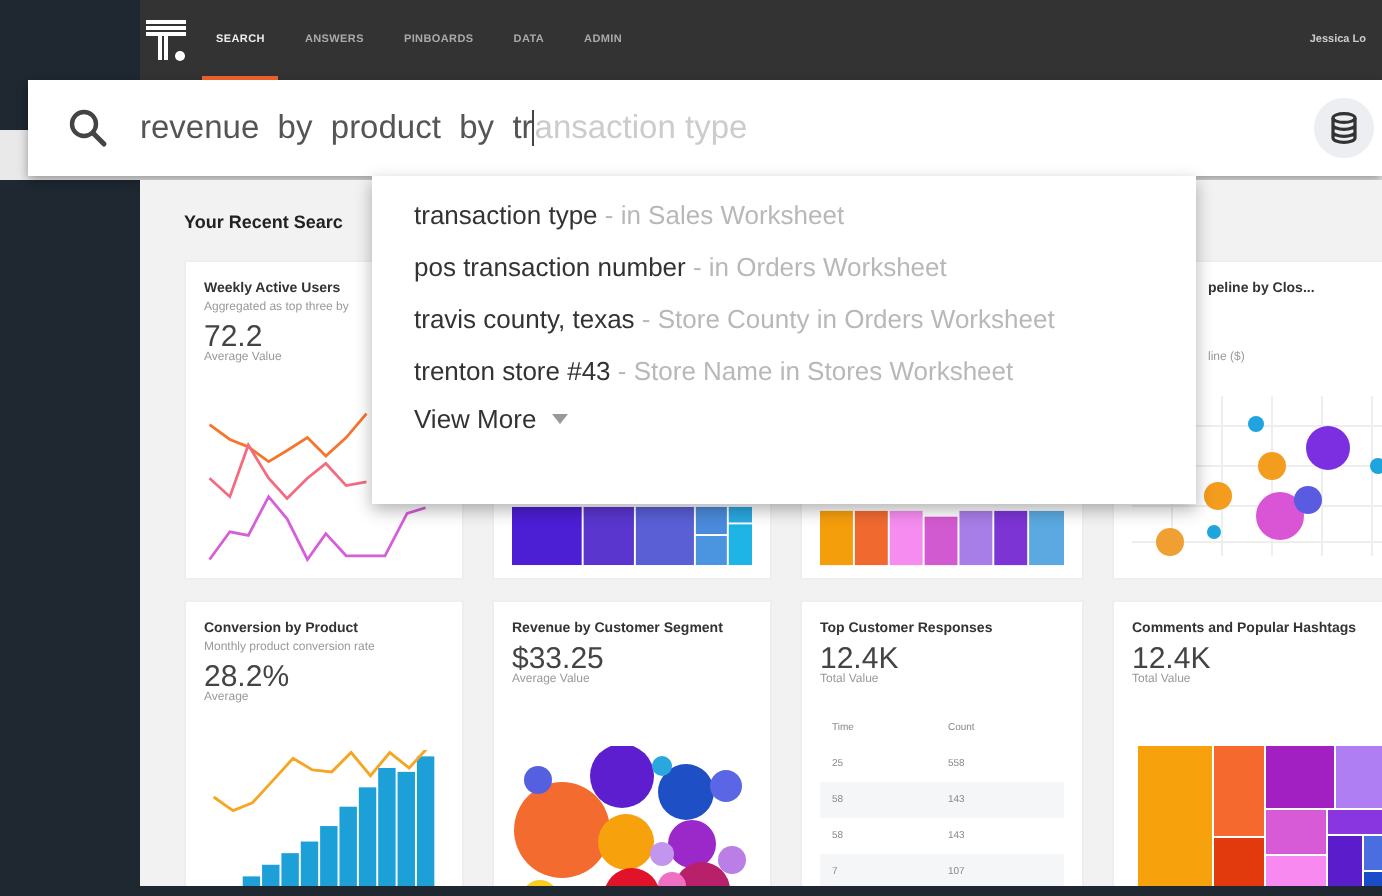 The width and height of the screenshot is (1382, 896). Describe the element at coordinates (805, 215) in the screenshot. I see `suggestion-item: transaction type - in Sales Worksheet` at that location.